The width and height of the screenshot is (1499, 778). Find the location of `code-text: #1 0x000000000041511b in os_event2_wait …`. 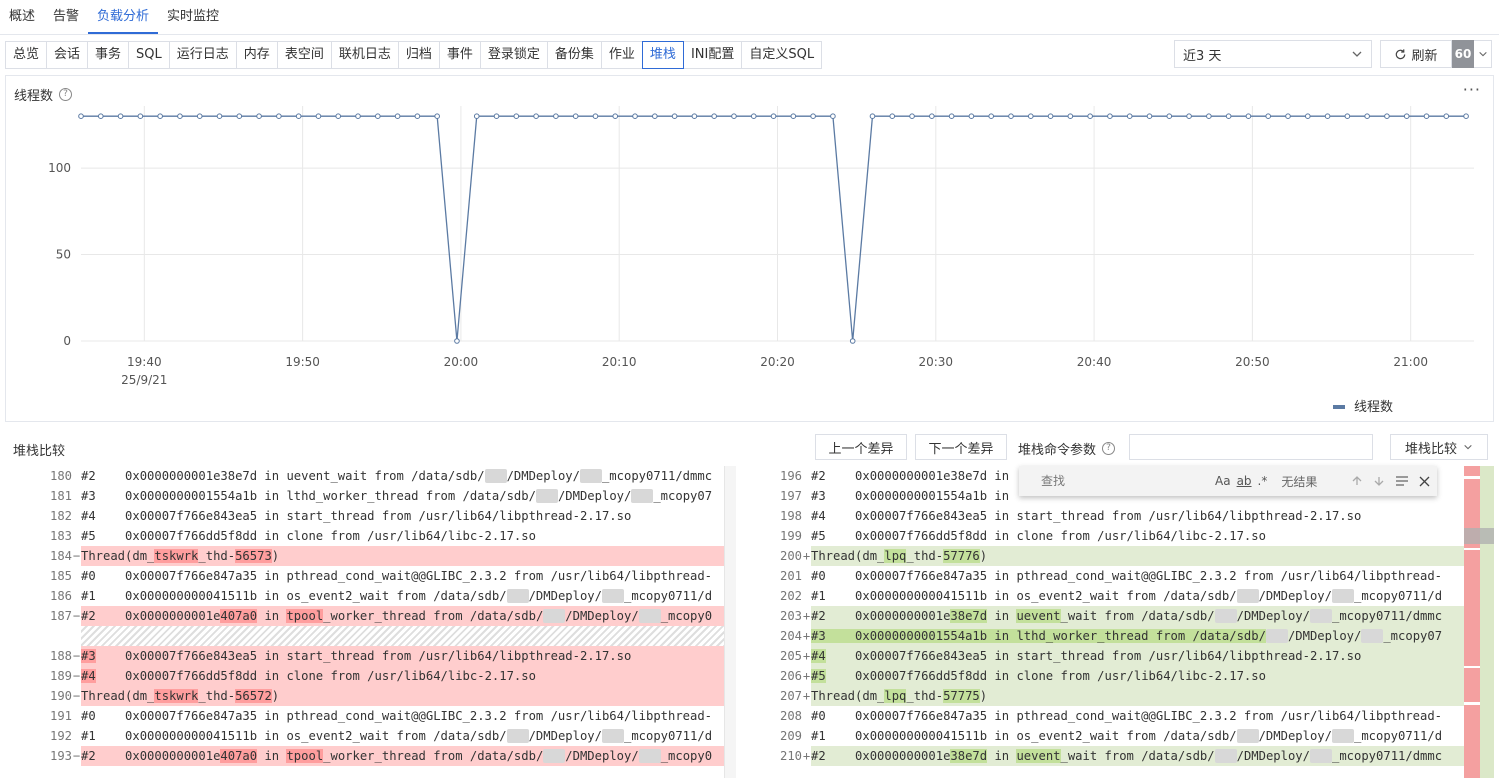

code-text: #1 0x000000000041511b in os_event2_wait … is located at coordinates (1137, 736).